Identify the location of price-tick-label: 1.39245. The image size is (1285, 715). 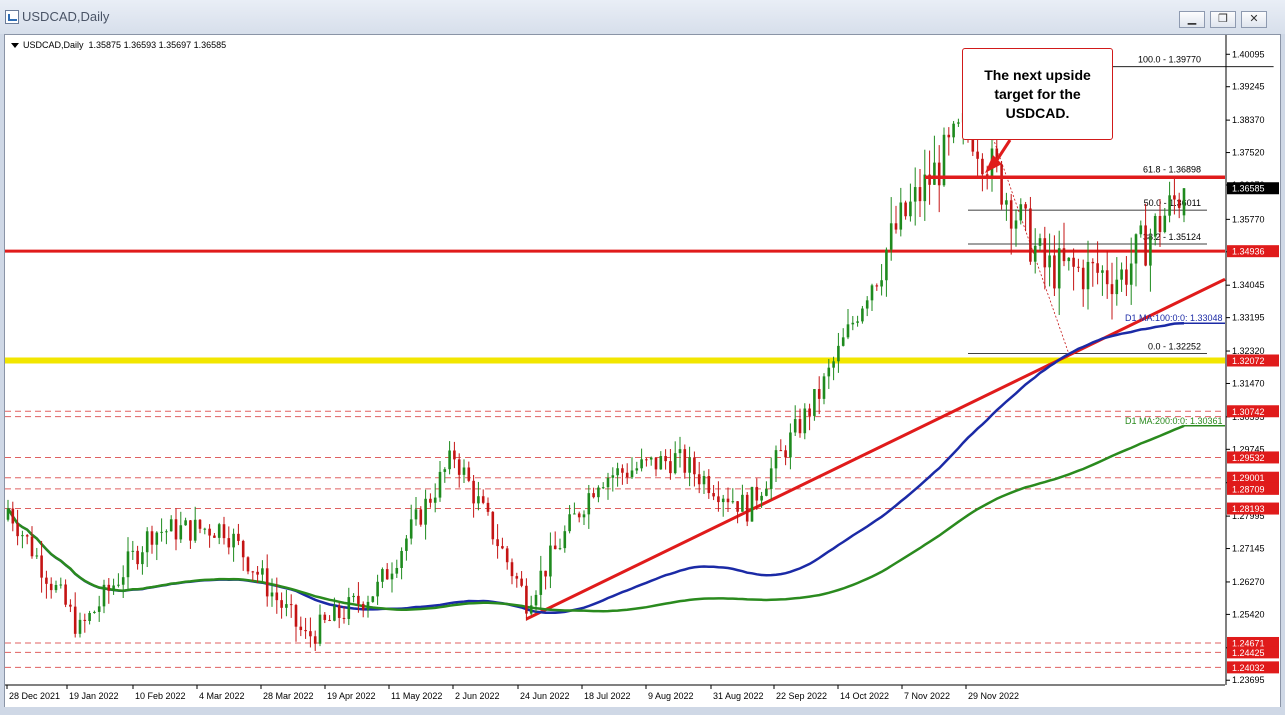
(1248, 87).